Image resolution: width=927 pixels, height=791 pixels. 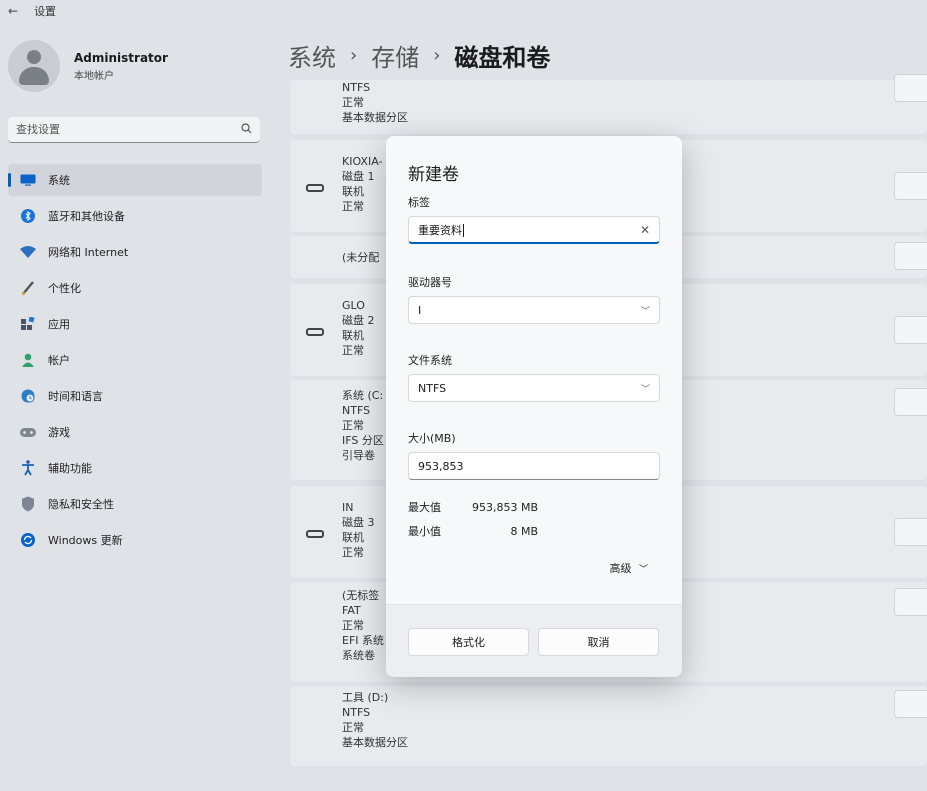 I want to click on volume-type: EFI 系统, so click(x=363, y=640).